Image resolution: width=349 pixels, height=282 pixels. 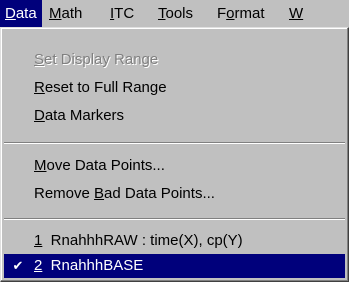 I want to click on menu-item-set-display-range: Set Display Range, so click(x=174, y=60).